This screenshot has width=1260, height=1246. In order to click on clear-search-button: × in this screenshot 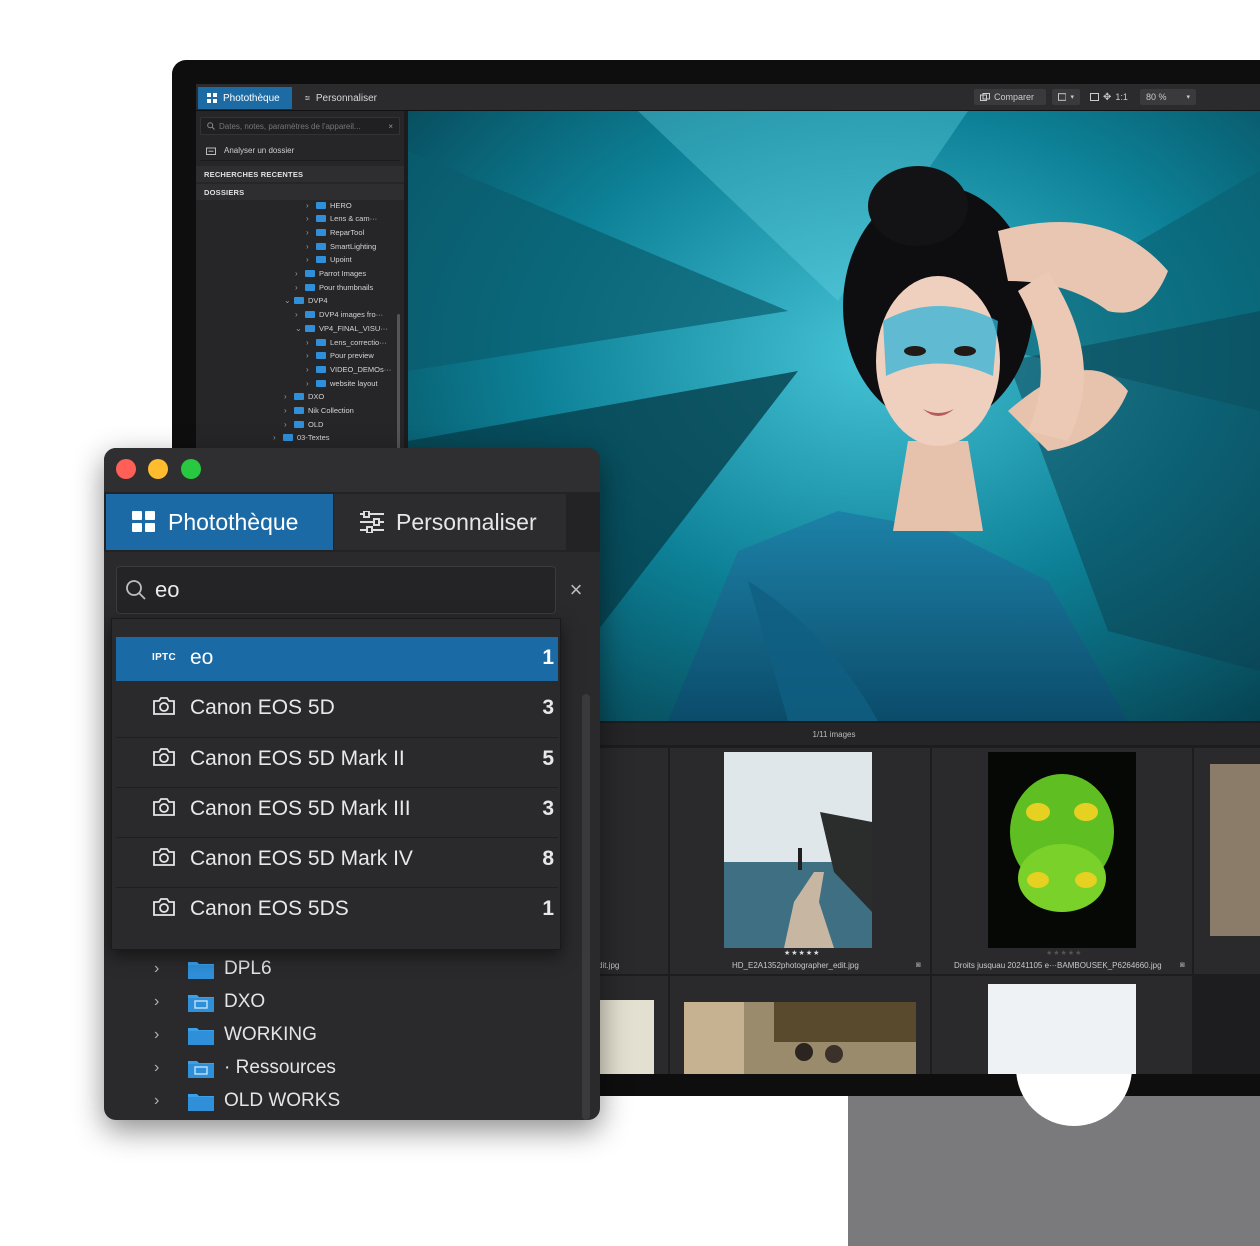, I will do `click(576, 590)`.